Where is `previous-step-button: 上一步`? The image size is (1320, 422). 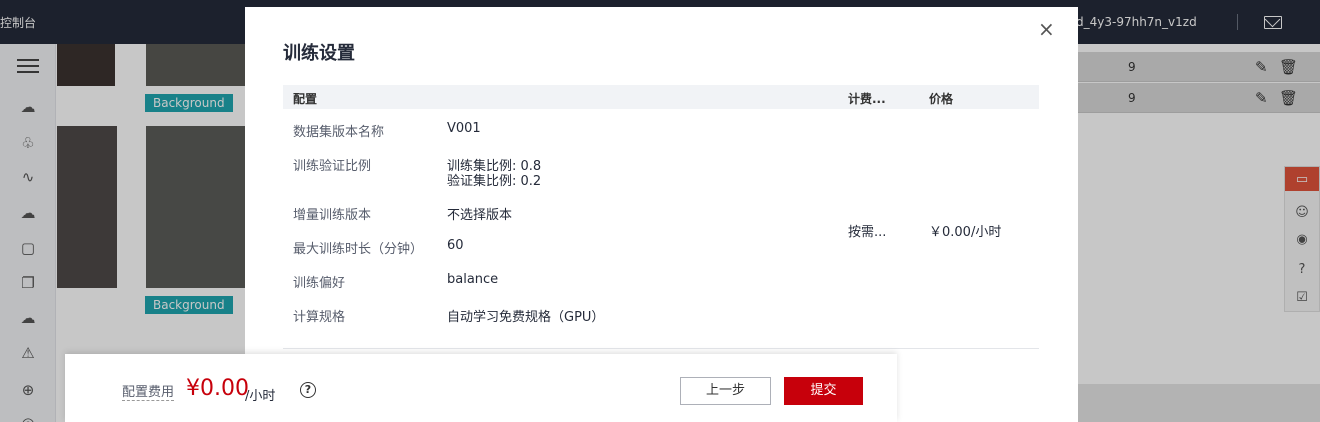 previous-step-button: 上一步 is located at coordinates (725, 391).